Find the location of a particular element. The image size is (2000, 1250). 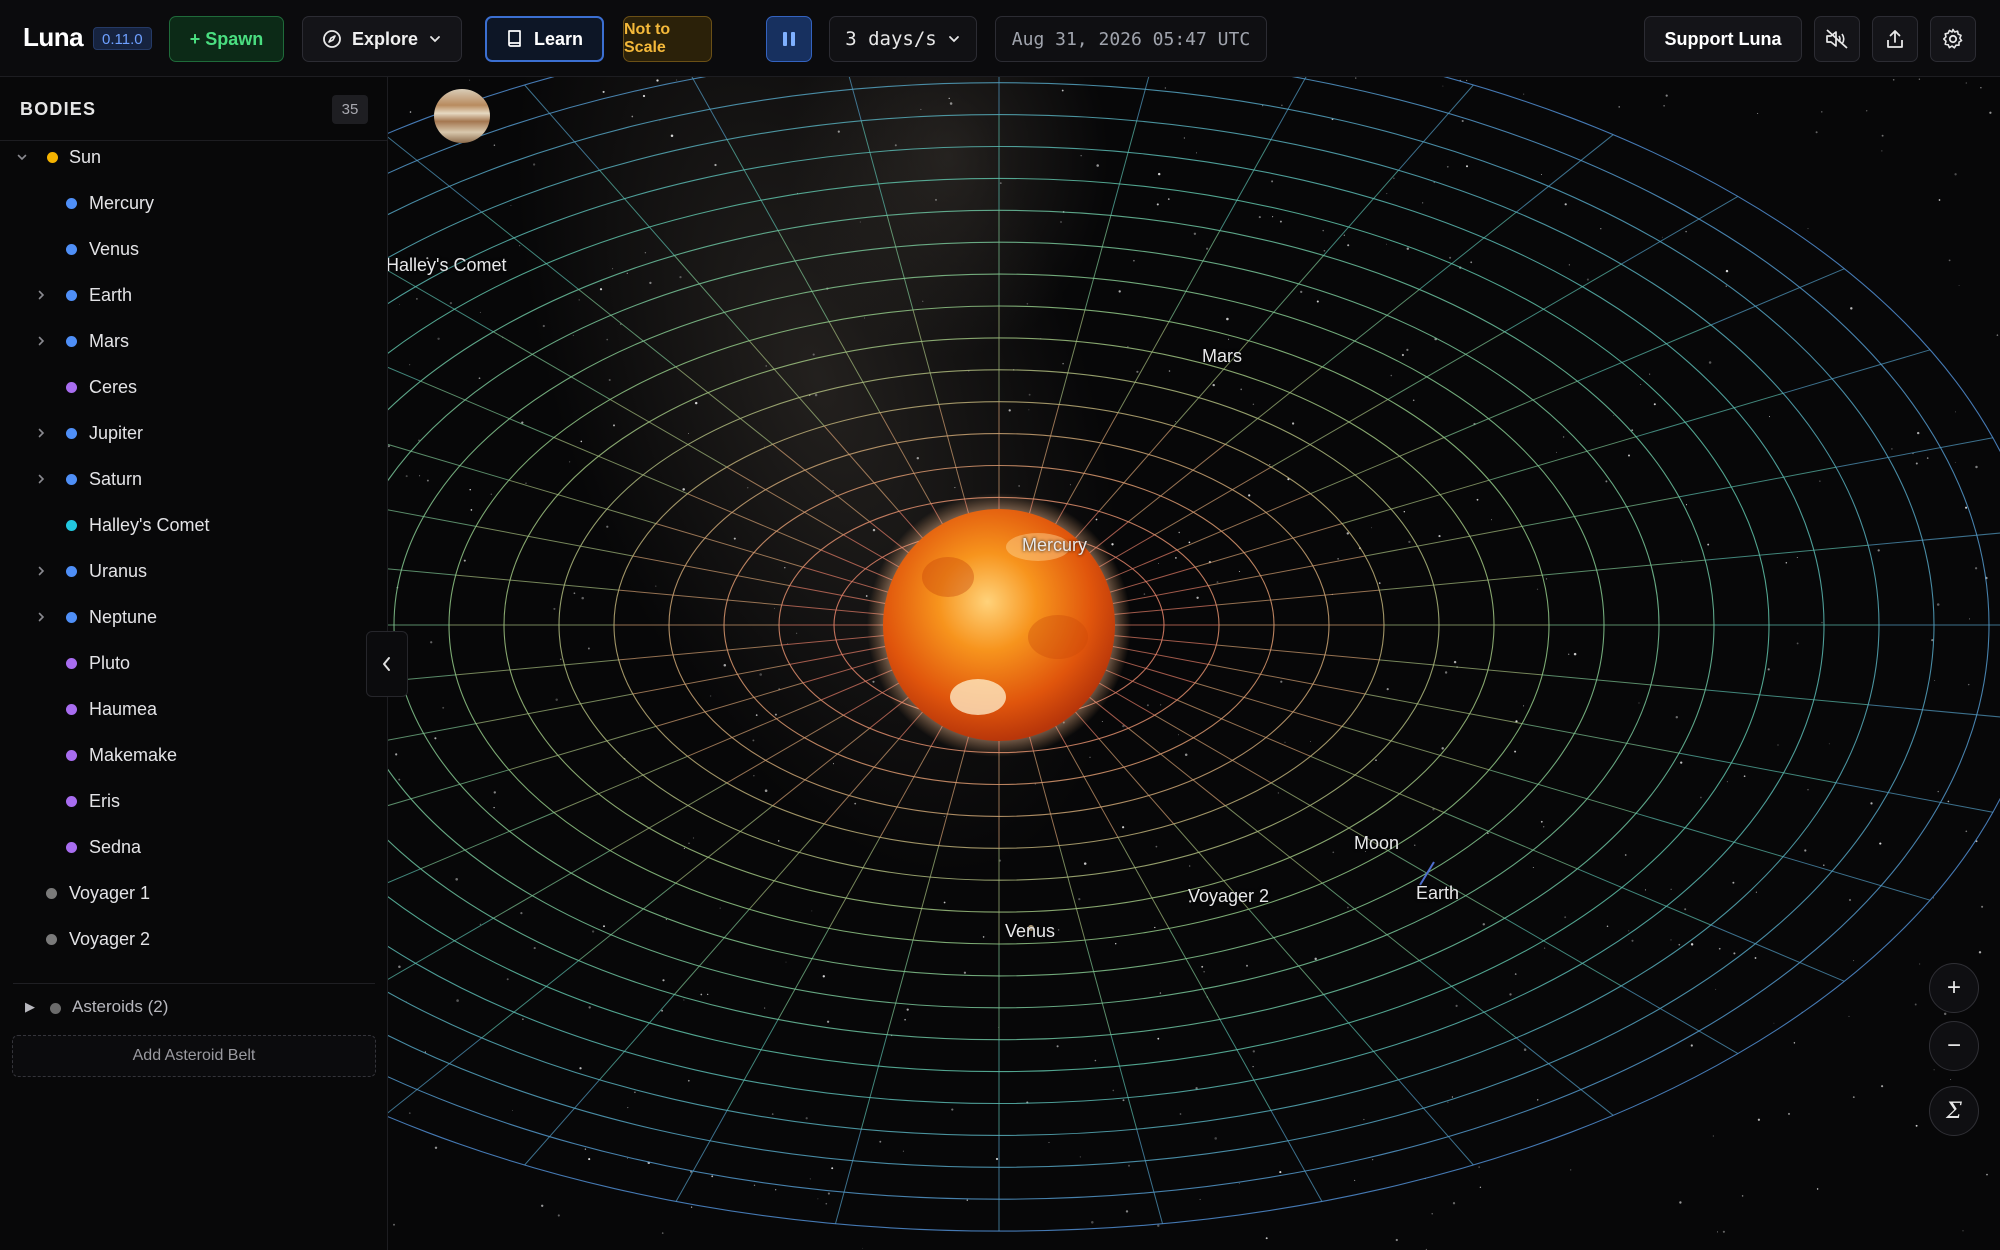

tree-row: Halley's Comet is located at coordinates (194, 525).